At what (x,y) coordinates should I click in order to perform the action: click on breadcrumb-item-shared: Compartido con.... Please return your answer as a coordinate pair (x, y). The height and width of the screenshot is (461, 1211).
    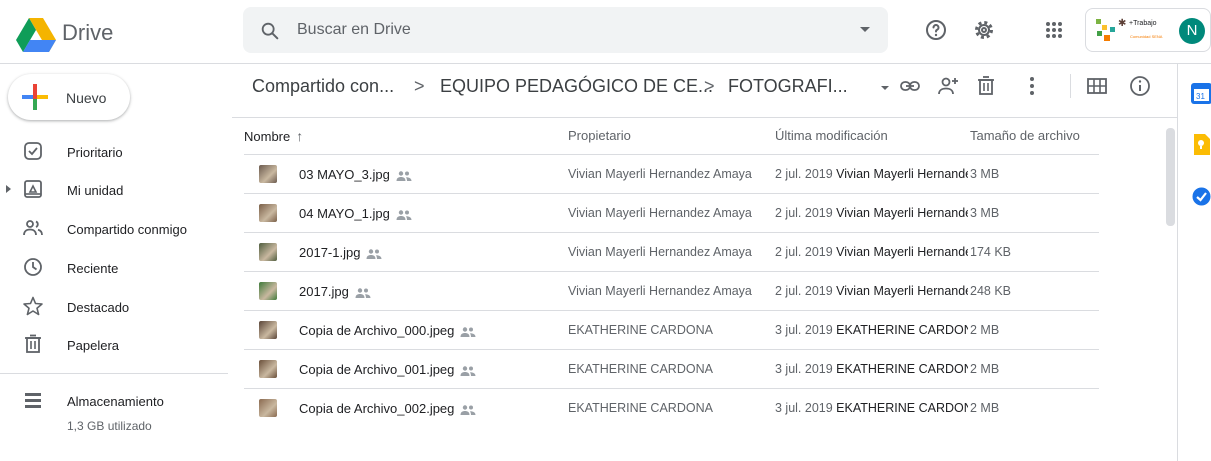
    Looking at the image, I should click on (323, 86).